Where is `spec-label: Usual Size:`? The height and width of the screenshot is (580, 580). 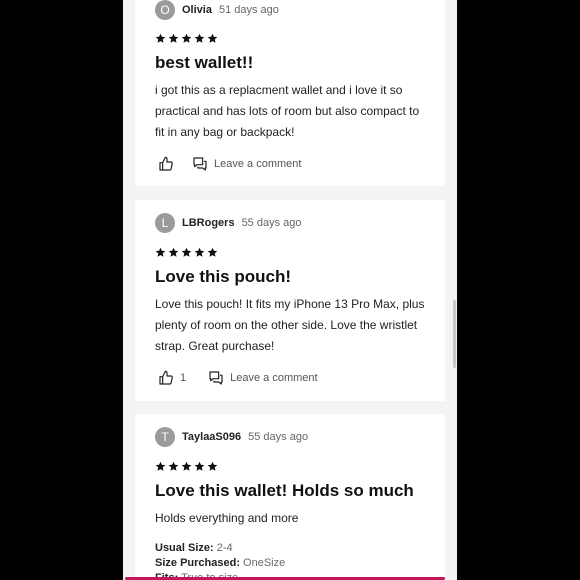
spec-label: Usual Size: is located at coordinates (184, 548).